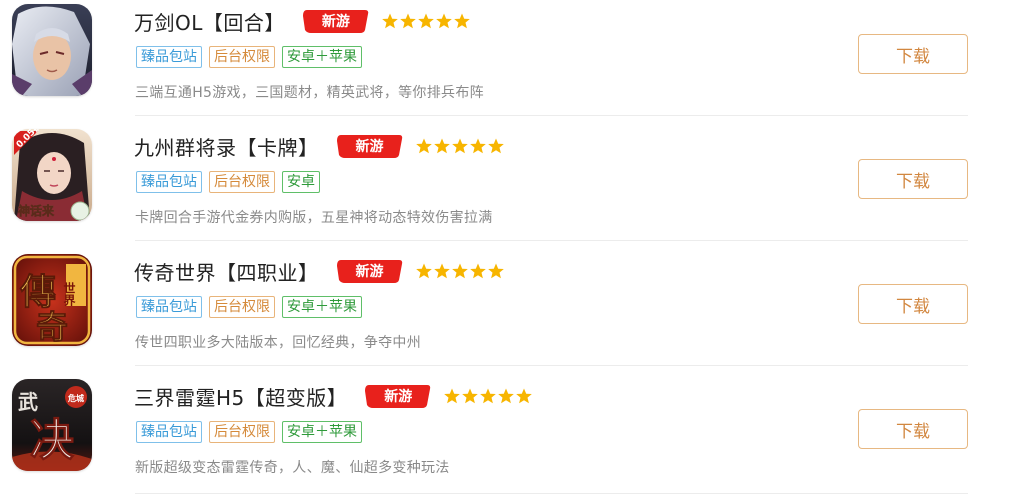  I want to click on svg-text: 傳, so click(37, 292).